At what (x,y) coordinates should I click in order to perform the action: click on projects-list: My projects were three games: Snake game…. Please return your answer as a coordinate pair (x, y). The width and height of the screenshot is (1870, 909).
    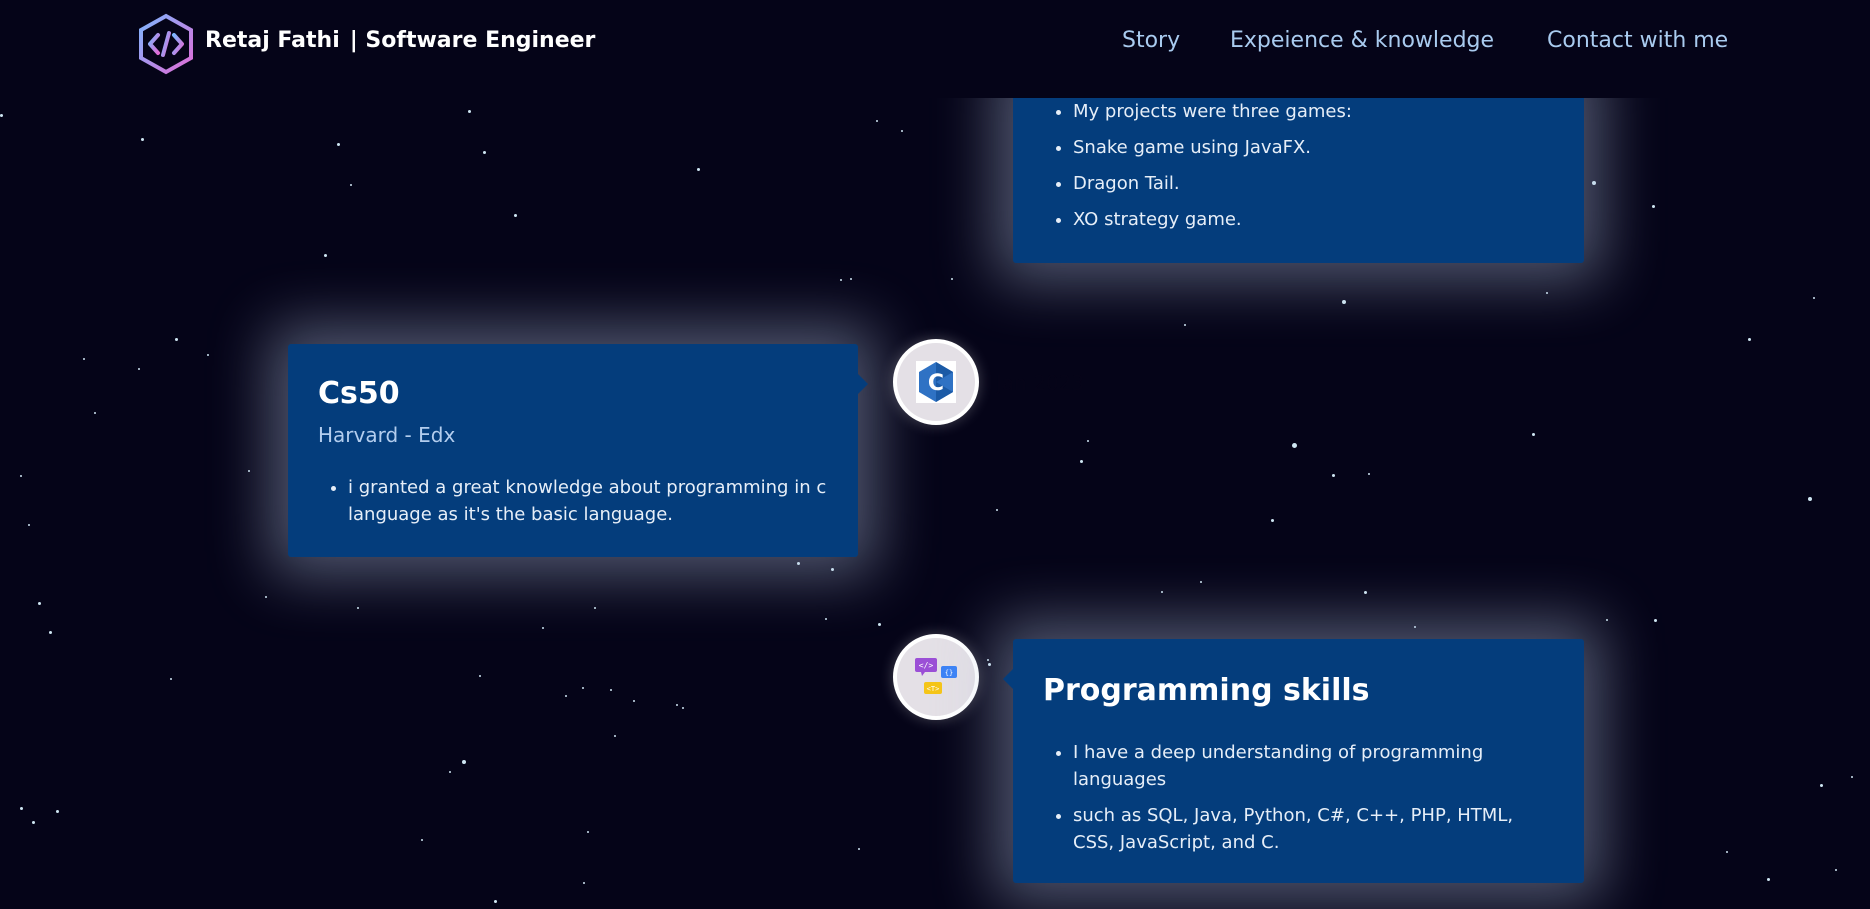
    Looking at the image, I should click on (1303, 170).